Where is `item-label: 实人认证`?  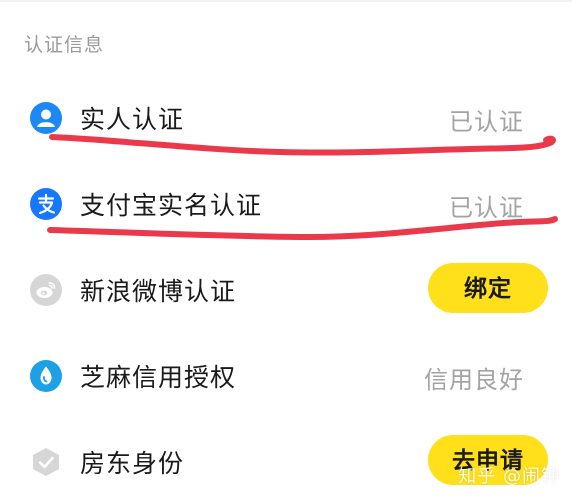 item-label: 实人认证 is located at coordinates (132, 119).